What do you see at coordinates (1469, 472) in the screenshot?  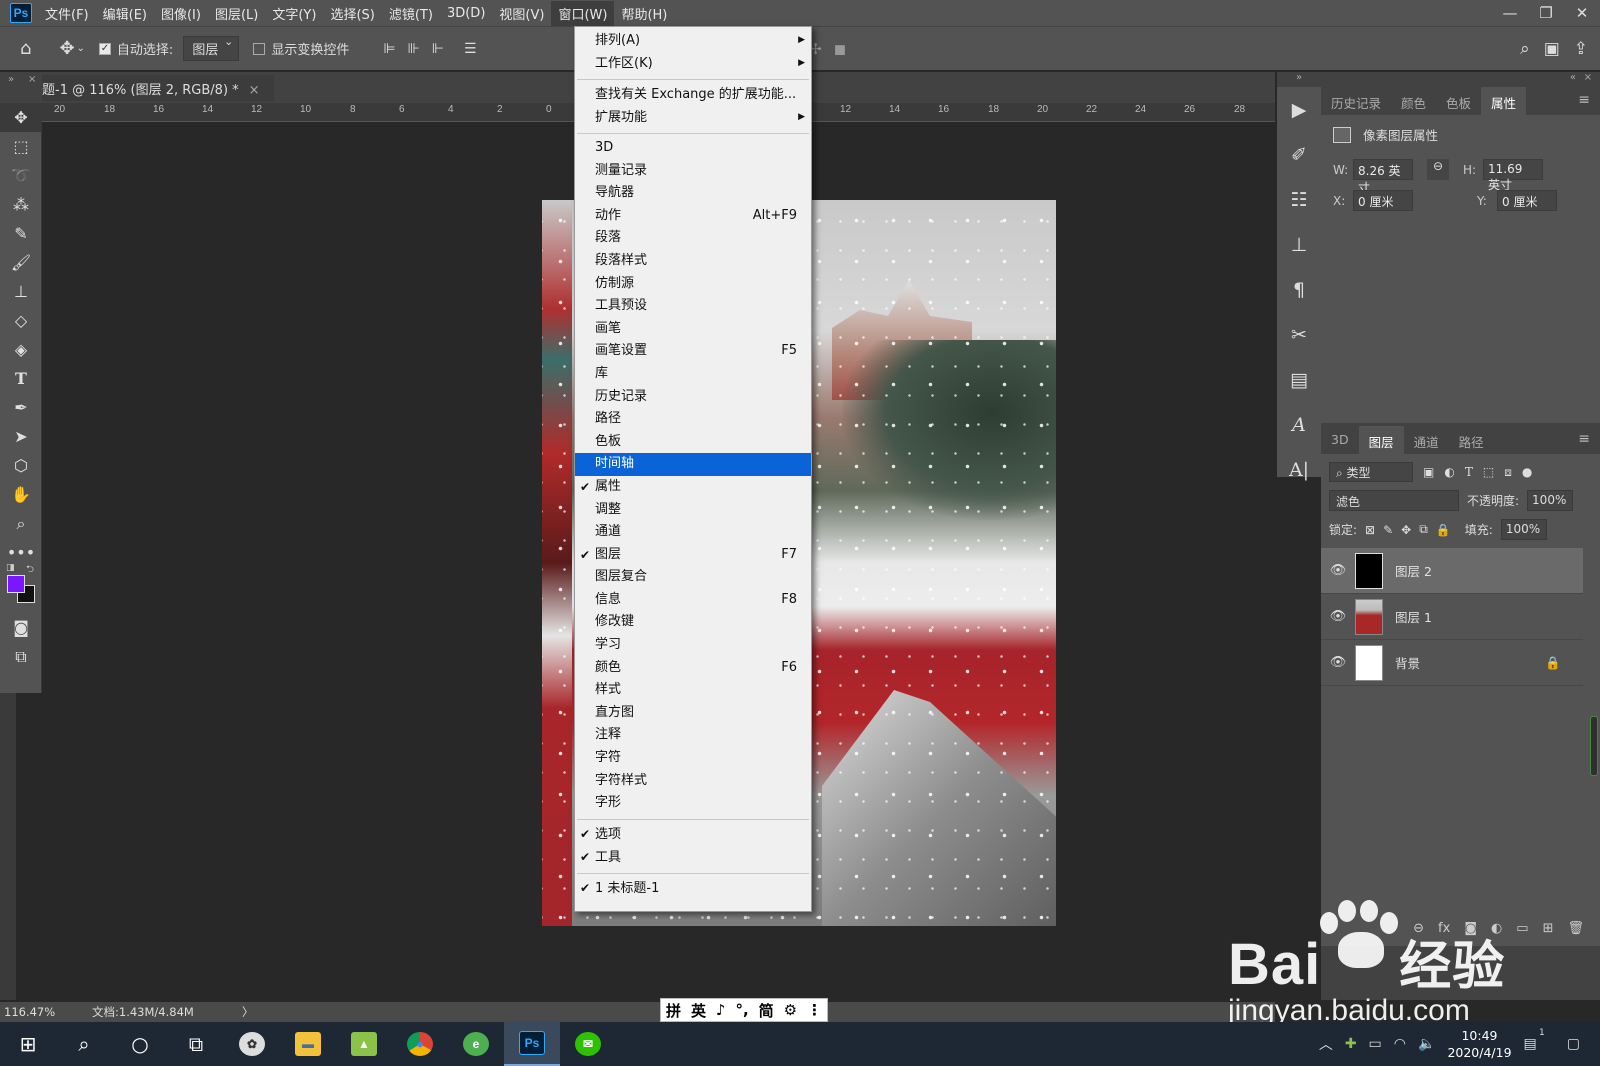 I see `filter-type-icon: T` at bounding box center [1469, 472].